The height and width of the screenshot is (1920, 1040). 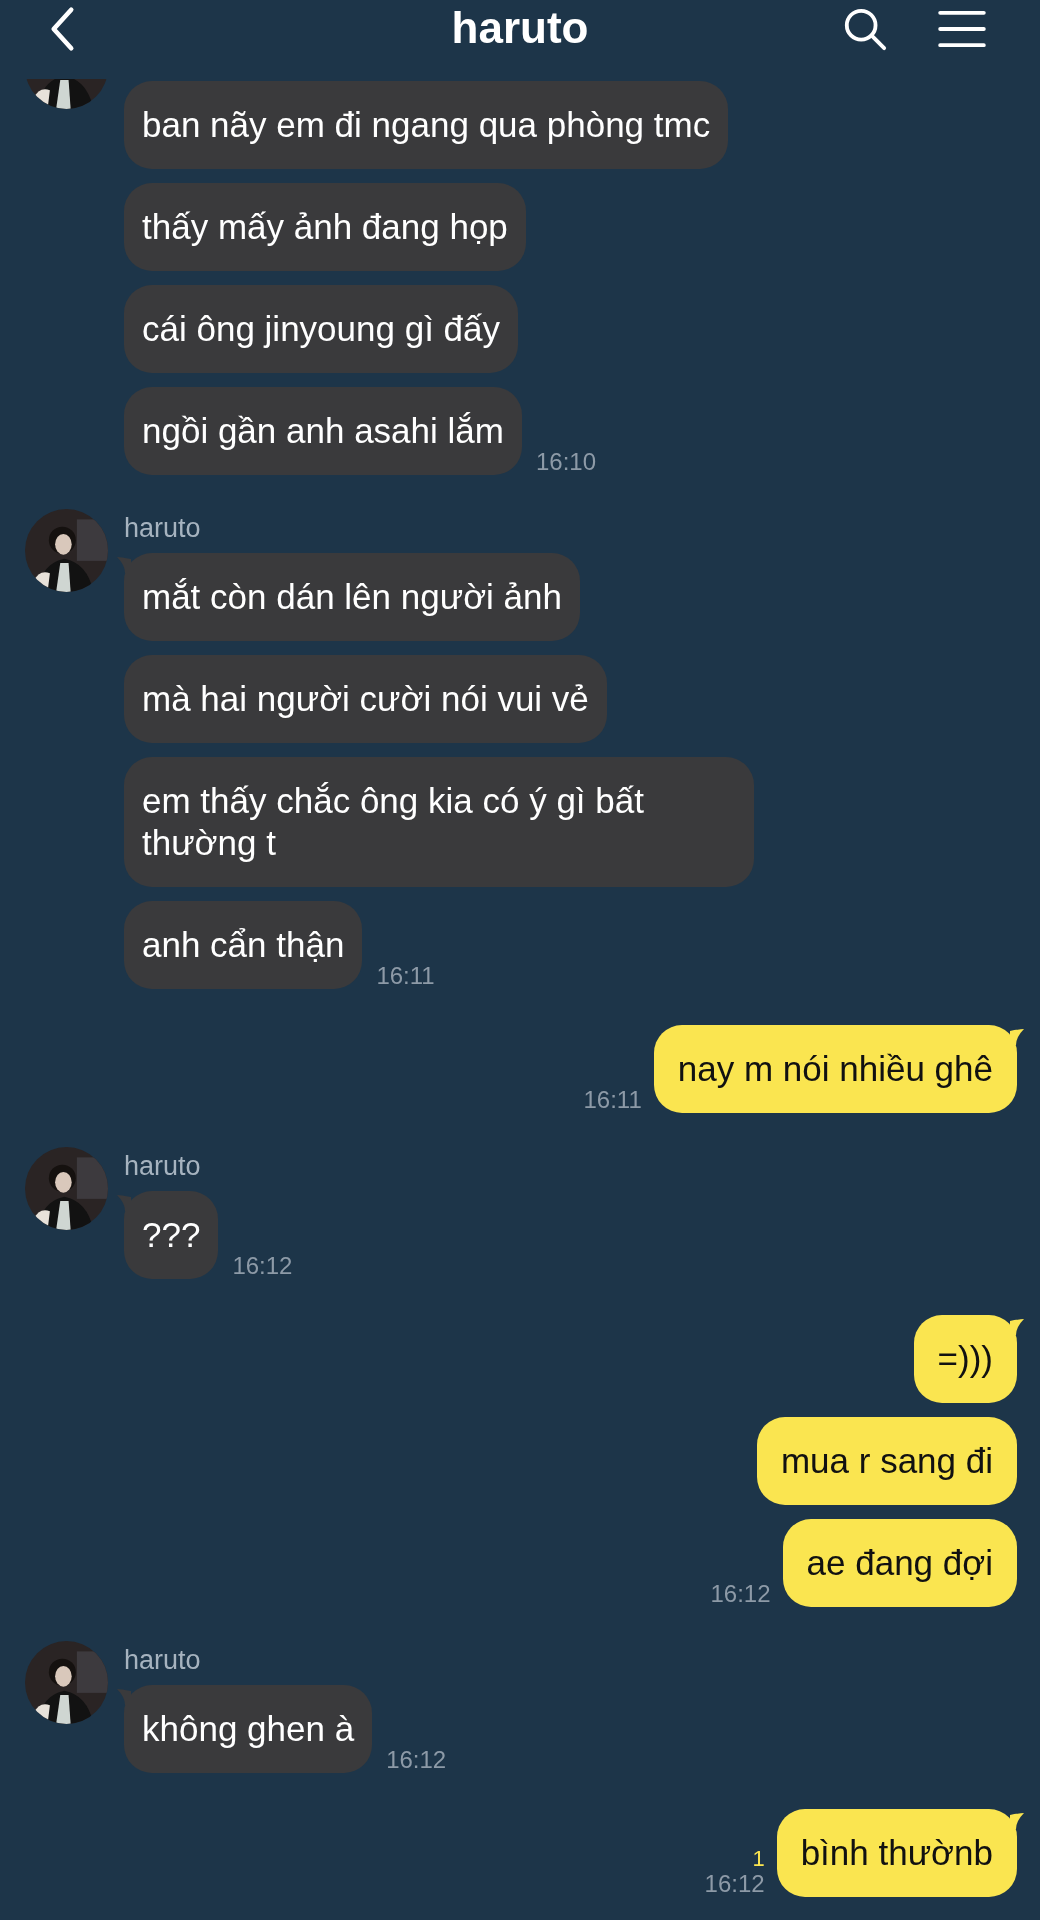 I want to click on timestamp: 16:10, so click(x=565, y=462).